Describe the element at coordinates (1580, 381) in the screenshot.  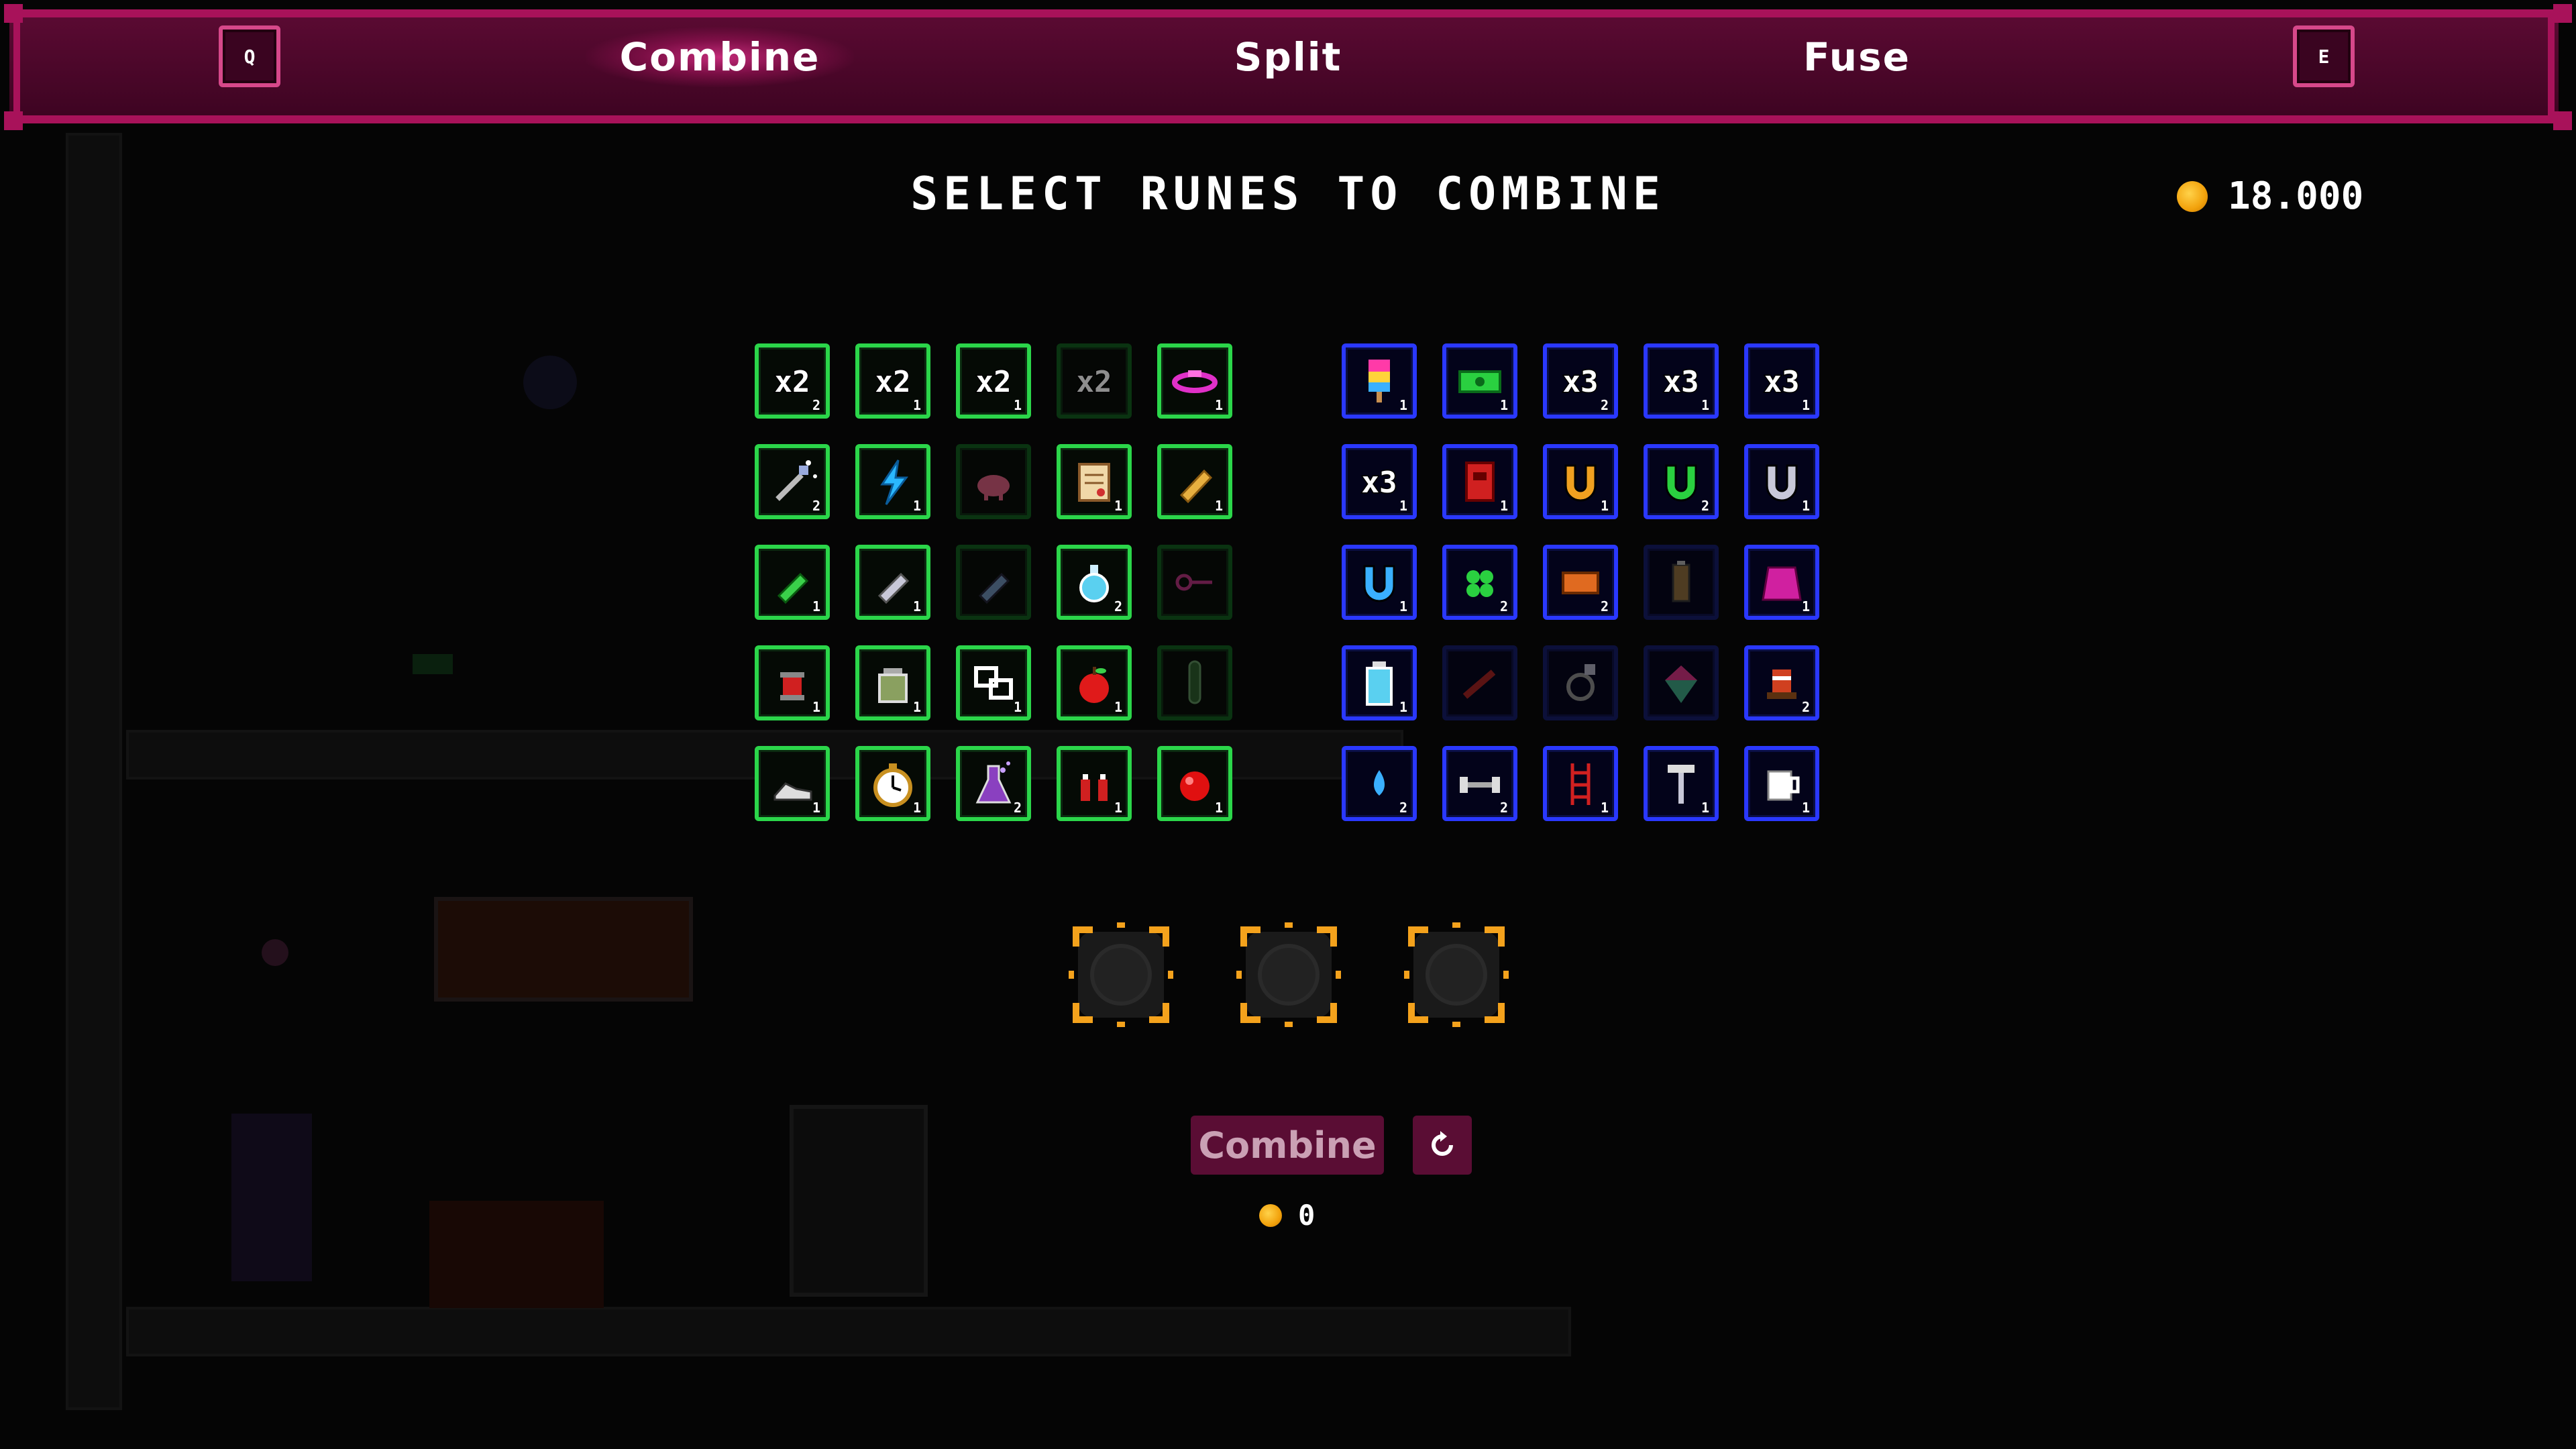
I see `rune-slot: x3 2` at that location.